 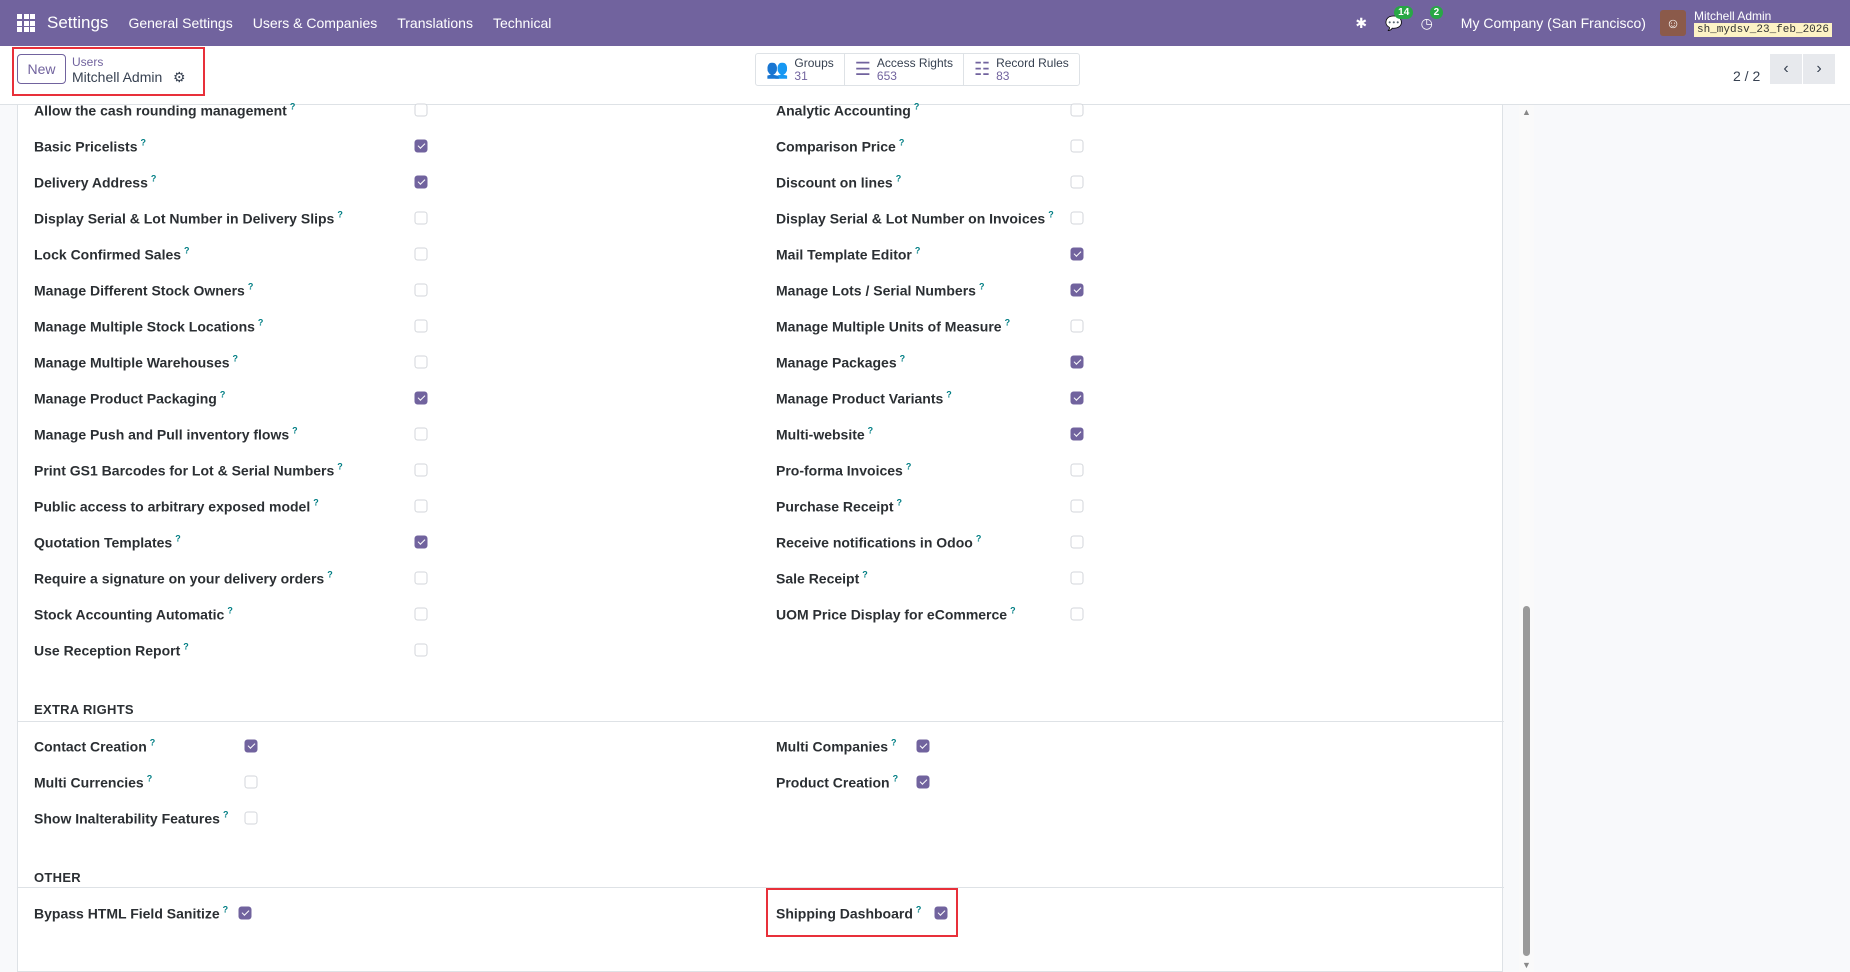 I want to click on messages-icon: 💬 14, so click(x=1399, y=18).